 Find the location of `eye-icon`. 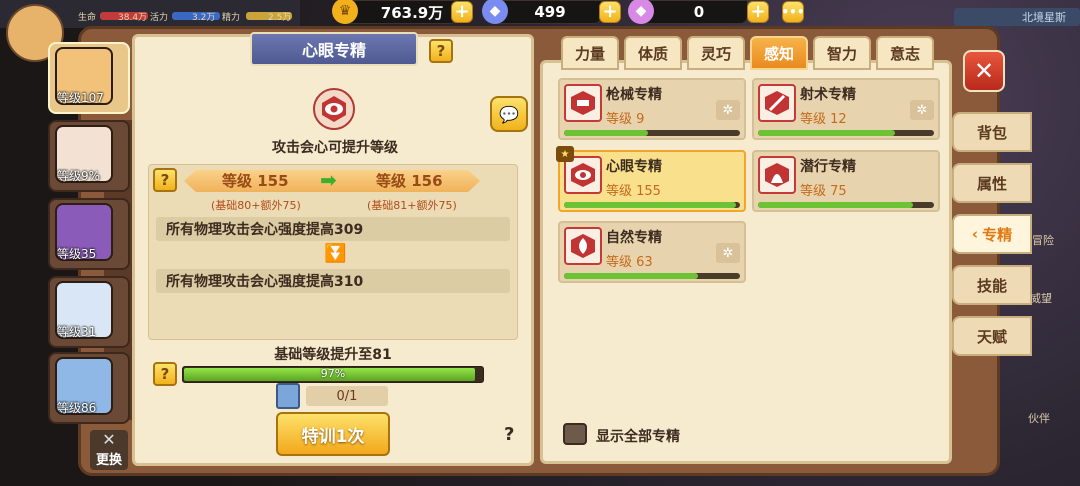

eye-icon is located at coordinates (334, 109).